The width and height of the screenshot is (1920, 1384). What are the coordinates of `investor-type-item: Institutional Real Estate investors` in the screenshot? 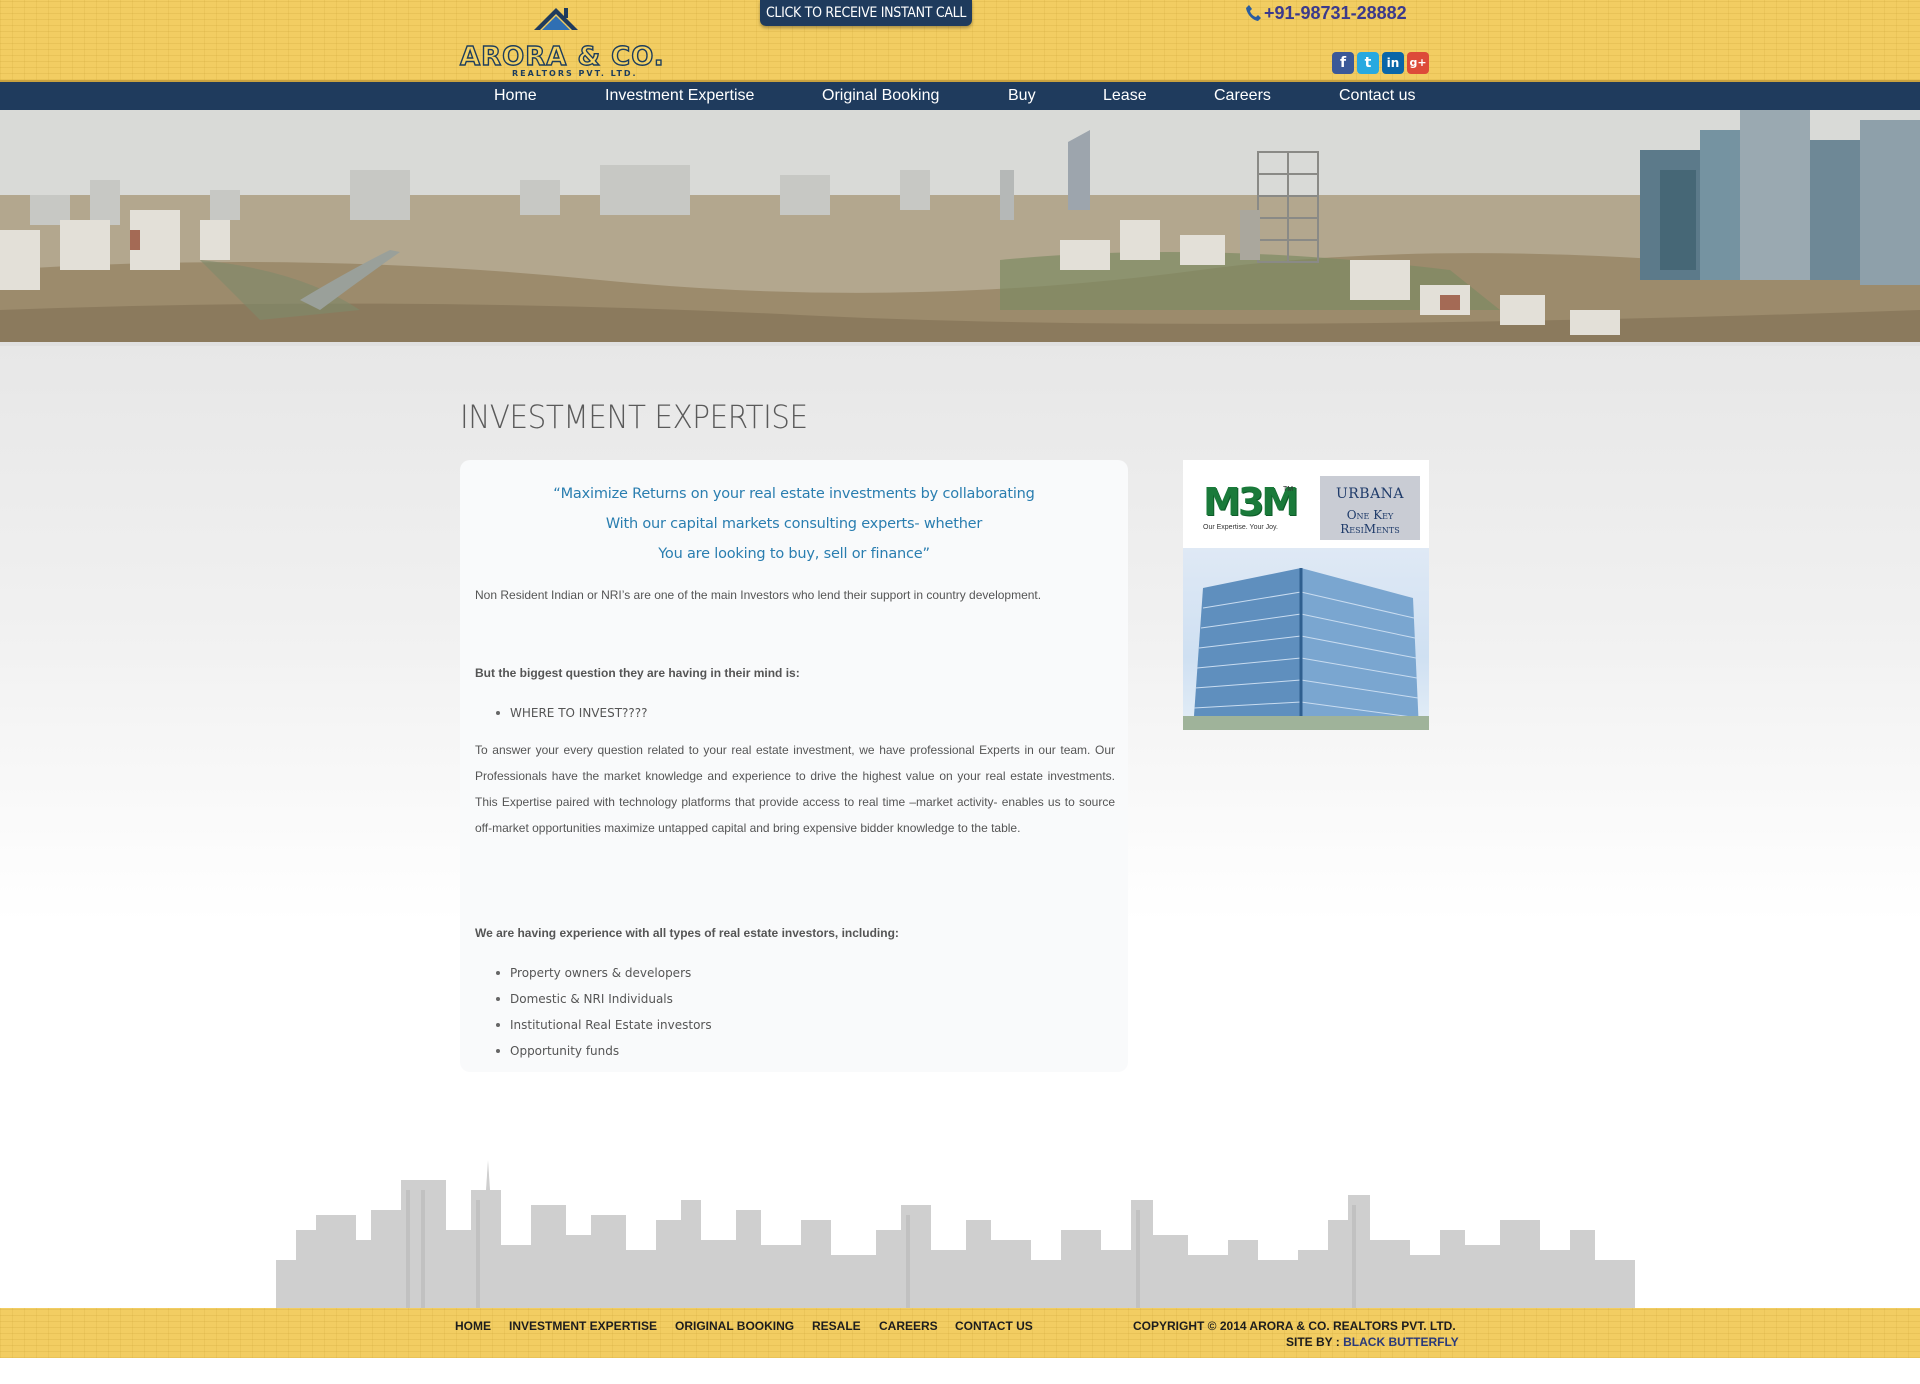 It's located at (604, 1025).